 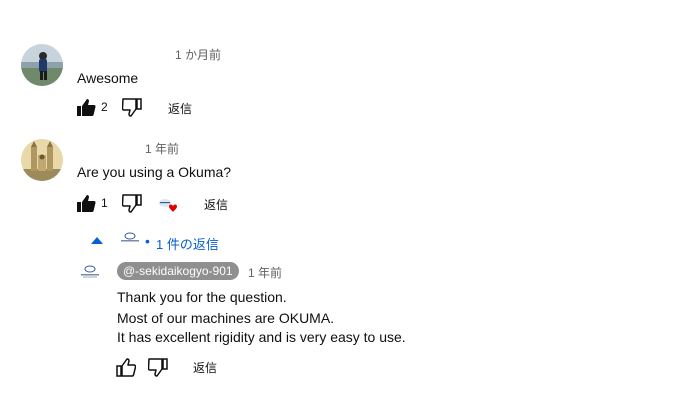 I want to click on like-count: 1, so click(x=104, y=203).